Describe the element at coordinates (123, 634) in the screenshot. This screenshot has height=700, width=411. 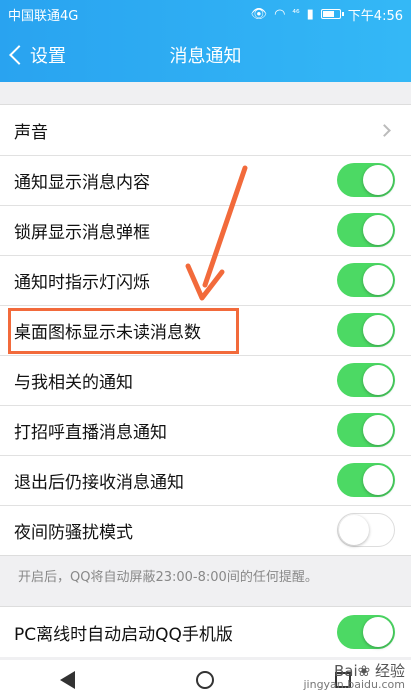
I see `setting-label: PC离线时自动启动QQ手机版` at that location.